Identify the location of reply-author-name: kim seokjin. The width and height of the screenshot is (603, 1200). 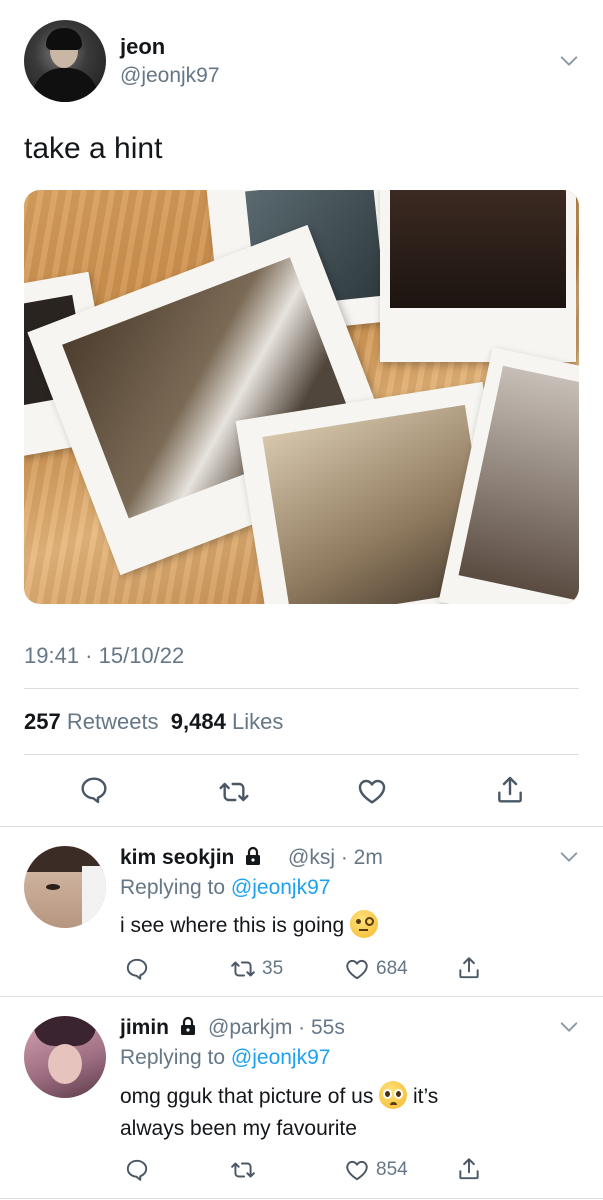
(191, 858).